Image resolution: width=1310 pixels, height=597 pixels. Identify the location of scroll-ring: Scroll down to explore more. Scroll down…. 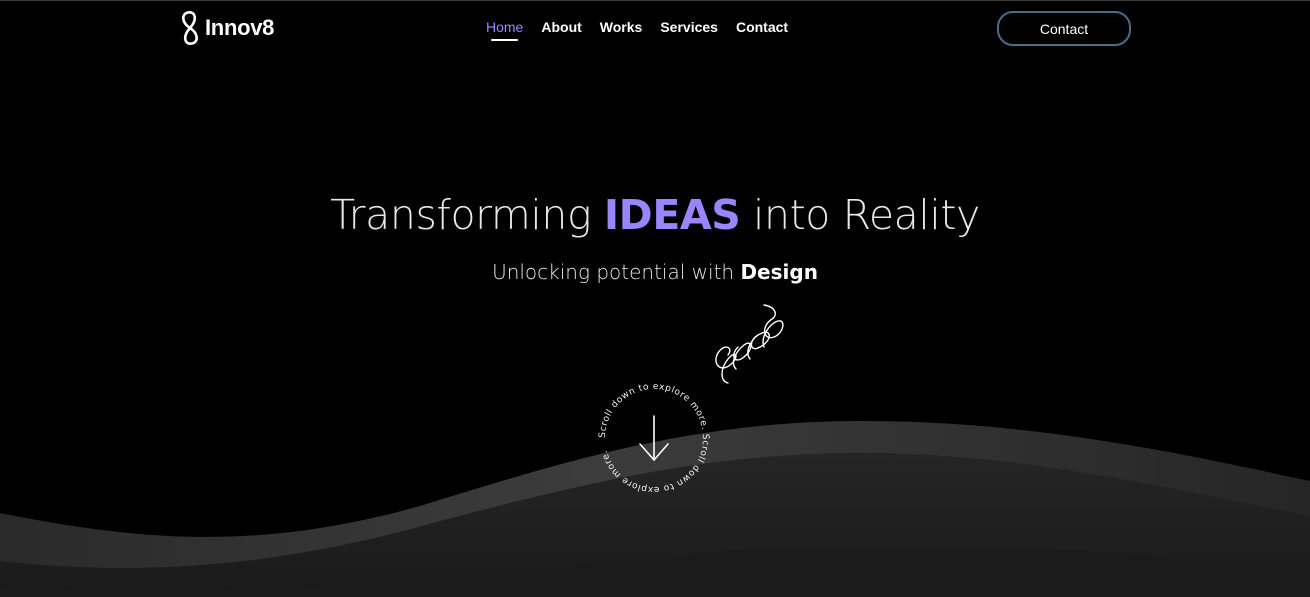
(654, 438).